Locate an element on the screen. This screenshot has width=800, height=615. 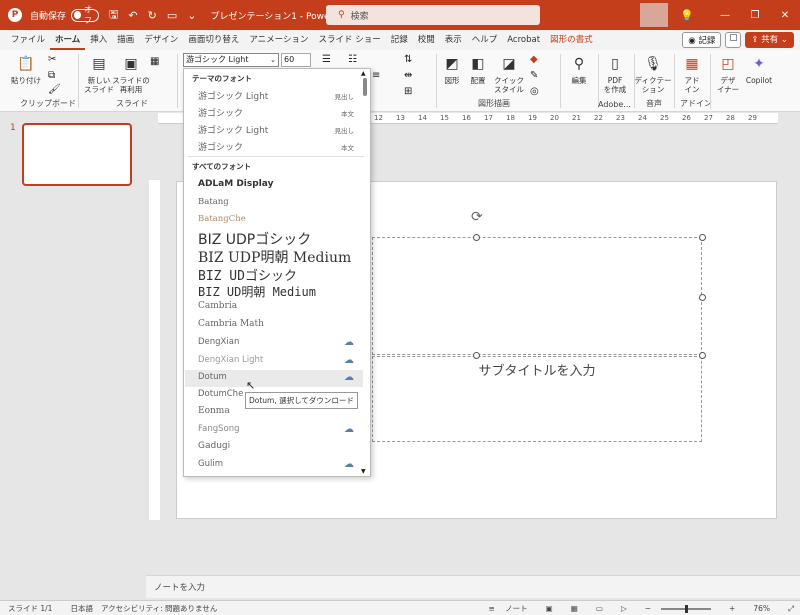
reading-view-icon: ▭ is located at coordinates (599, 608).